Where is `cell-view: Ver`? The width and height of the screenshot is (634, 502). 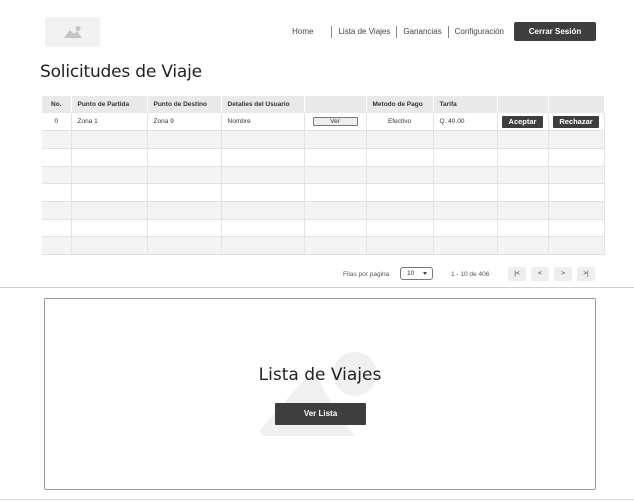
cell-view: Ver is located at coordinates (335, 122).